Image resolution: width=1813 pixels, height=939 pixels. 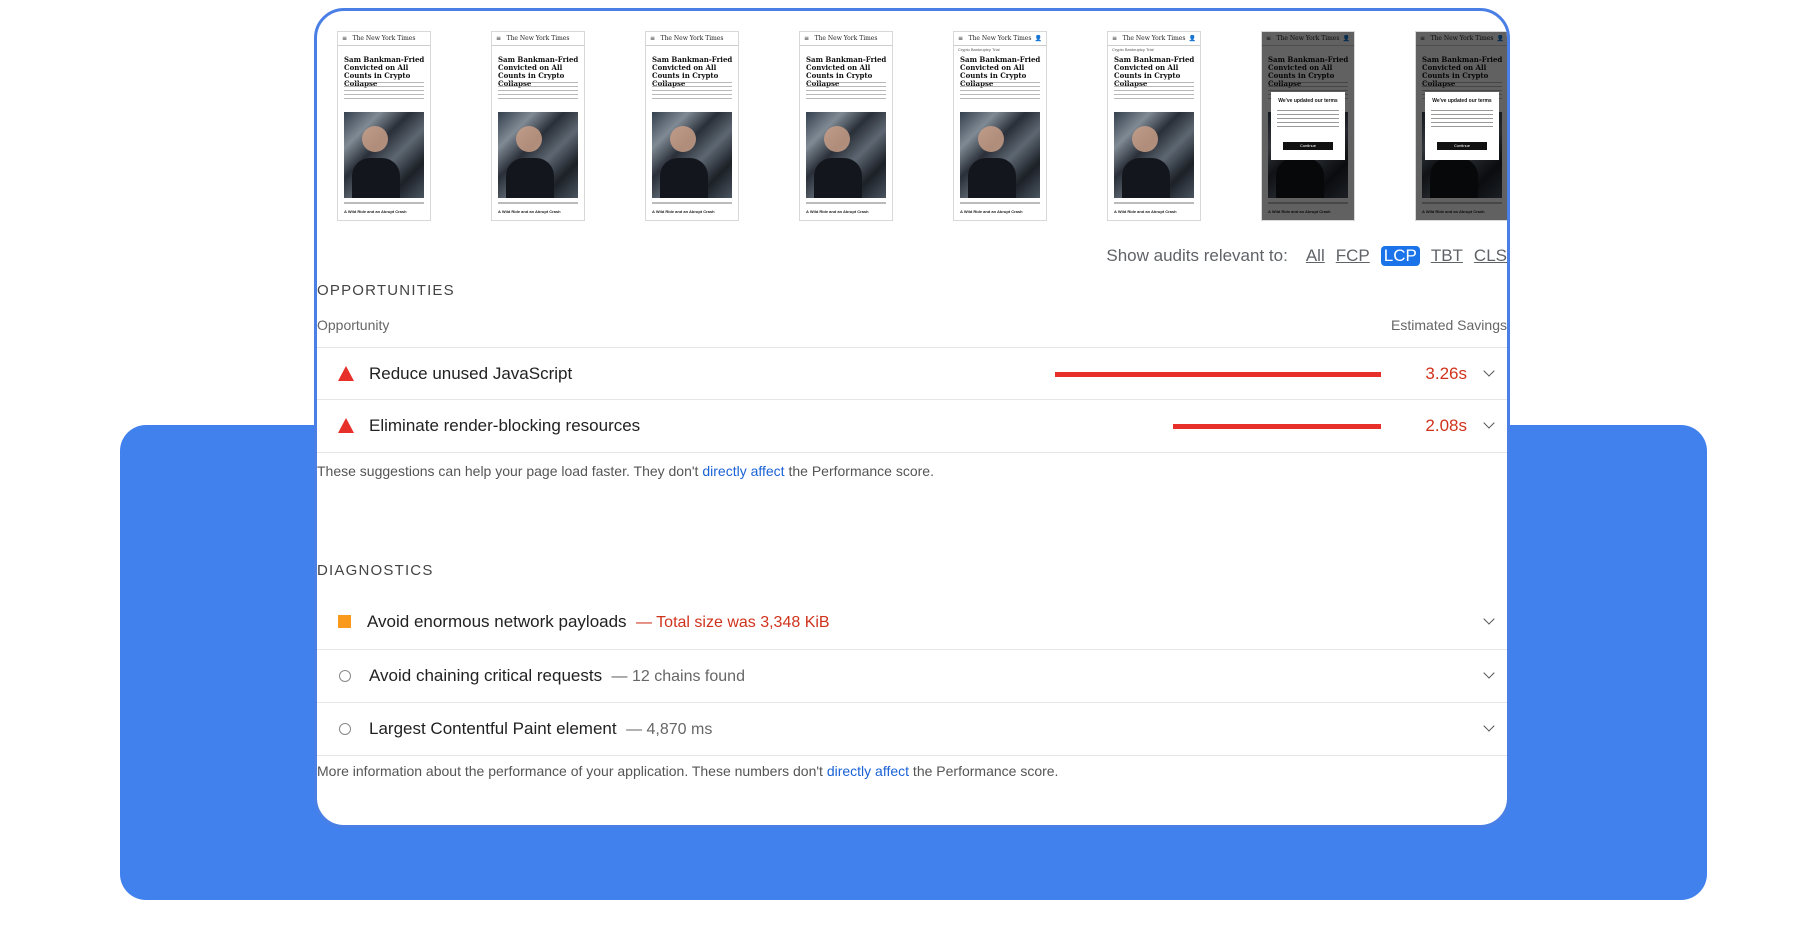 I want to click on filter-lcp: LCP, so click(x=1400, y=256).